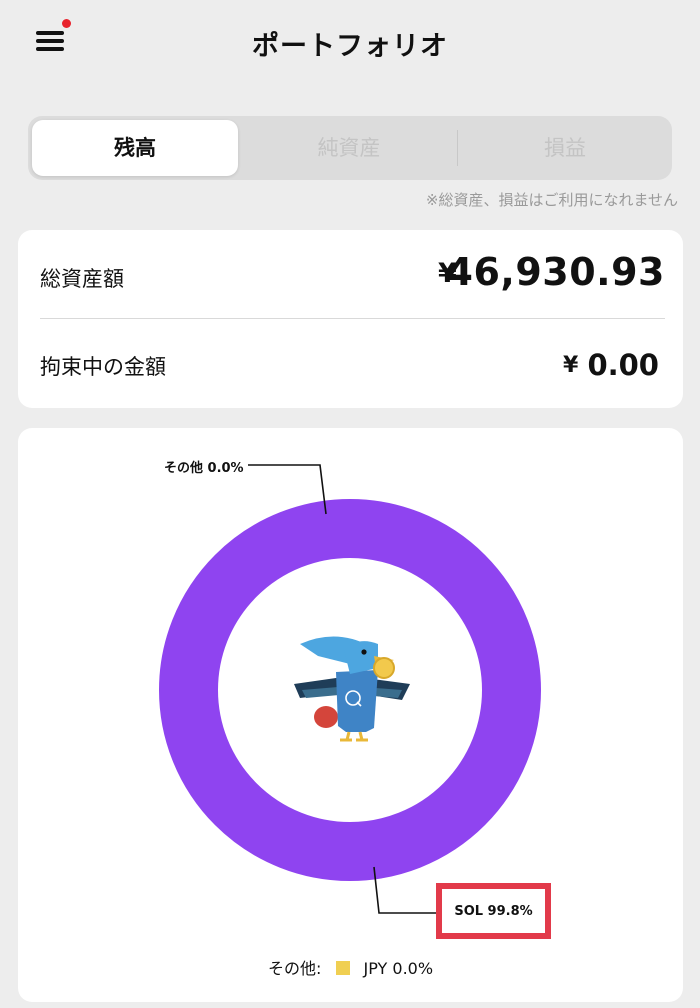 The width and height of the screenshot is (700, 1008). I want to click on bird-mascot-icon, so click(352, 689).